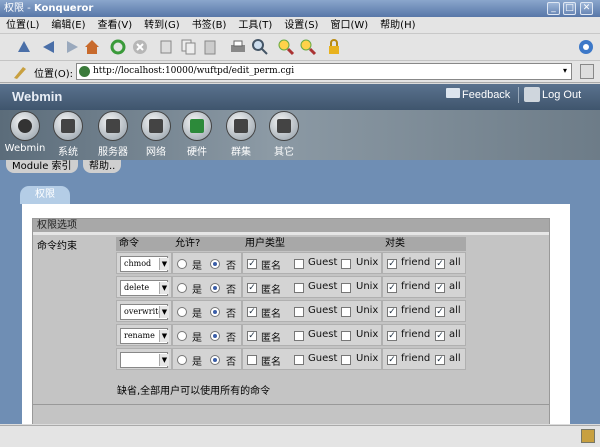  What do you see at coordinates (255, 25) in the screenshot?
I see `menu-tools: 工具(T)` at bounding box center [255, 25].